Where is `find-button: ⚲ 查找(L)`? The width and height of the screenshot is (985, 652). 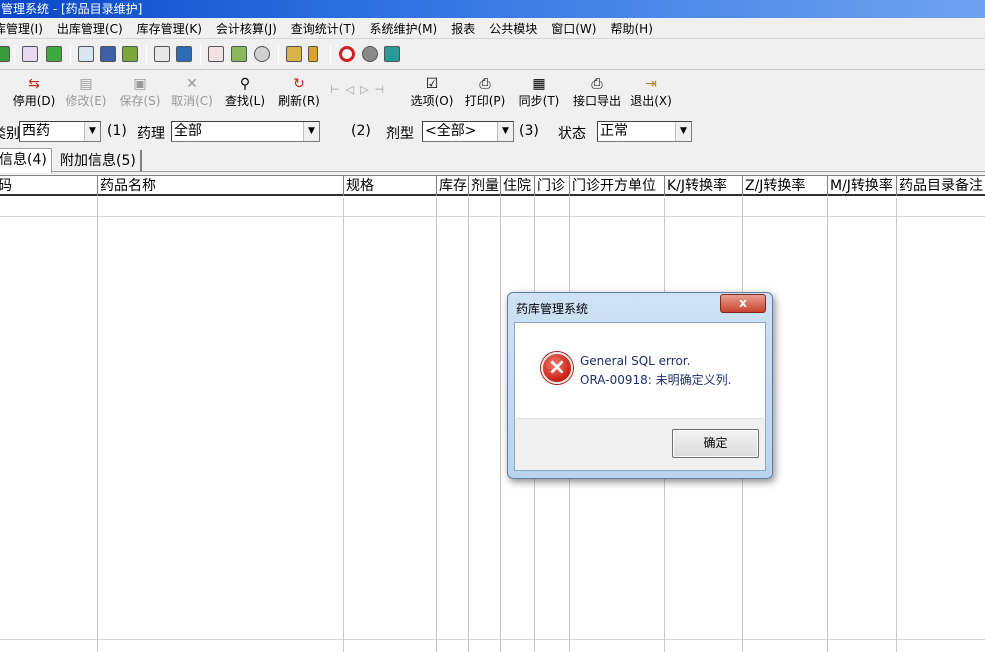 find-button: ⚲ 查找(L) is located at coordinates (245, 92).